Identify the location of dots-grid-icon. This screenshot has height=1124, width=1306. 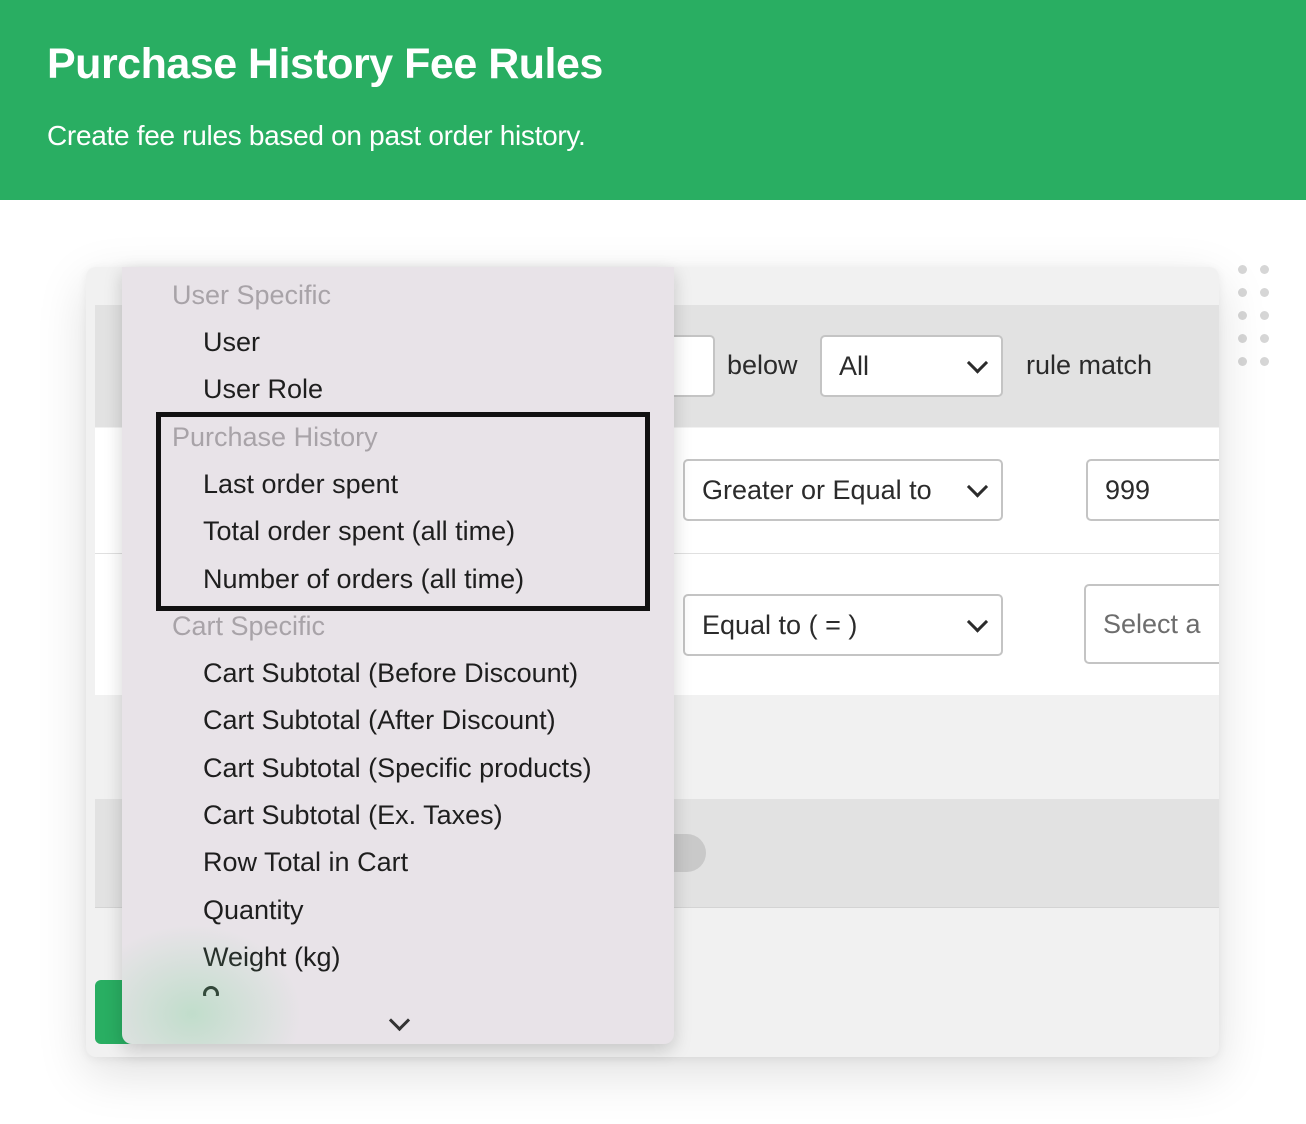
(1254, 317).